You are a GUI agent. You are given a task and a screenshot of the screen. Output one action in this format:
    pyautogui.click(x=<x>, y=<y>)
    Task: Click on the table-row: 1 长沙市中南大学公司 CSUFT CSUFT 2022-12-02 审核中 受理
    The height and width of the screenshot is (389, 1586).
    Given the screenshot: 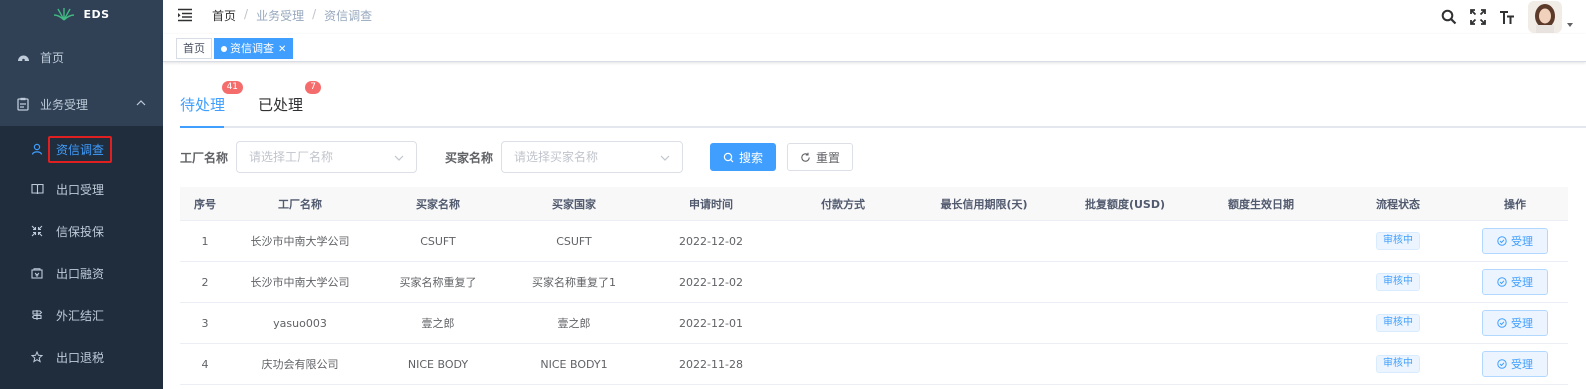 What is the action you would take?
    pyautogui.click(x=874, y=241)
    